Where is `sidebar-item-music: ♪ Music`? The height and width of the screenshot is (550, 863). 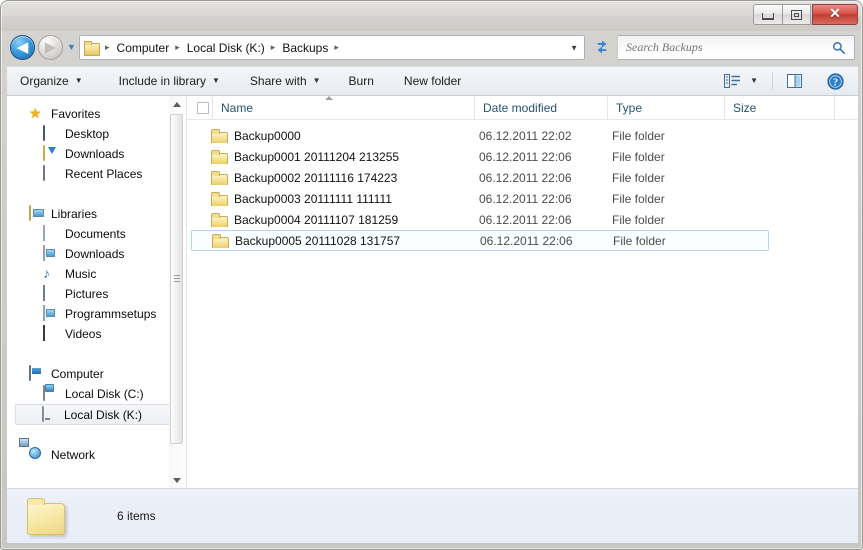
sidebar-item-music: ♪ Music is located at coordinates (96, 274).